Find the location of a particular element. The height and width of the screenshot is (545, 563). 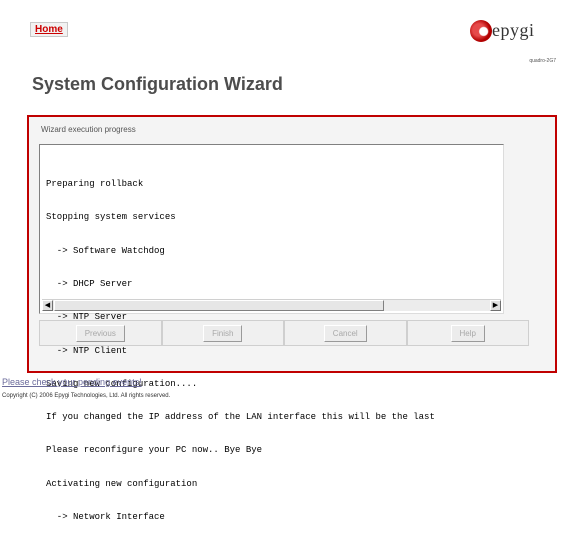

progress-label: Wizard execution progress is located at coordinates (88, 129).